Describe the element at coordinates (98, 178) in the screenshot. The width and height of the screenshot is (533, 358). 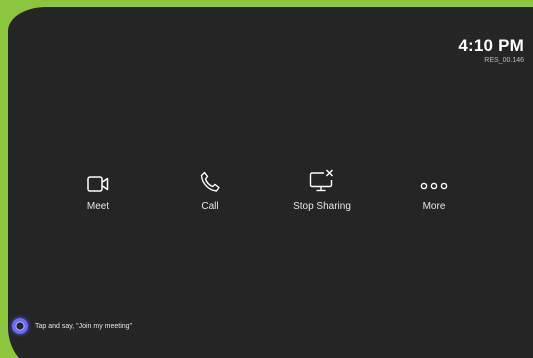
I see `video-camera-icon` at that location.